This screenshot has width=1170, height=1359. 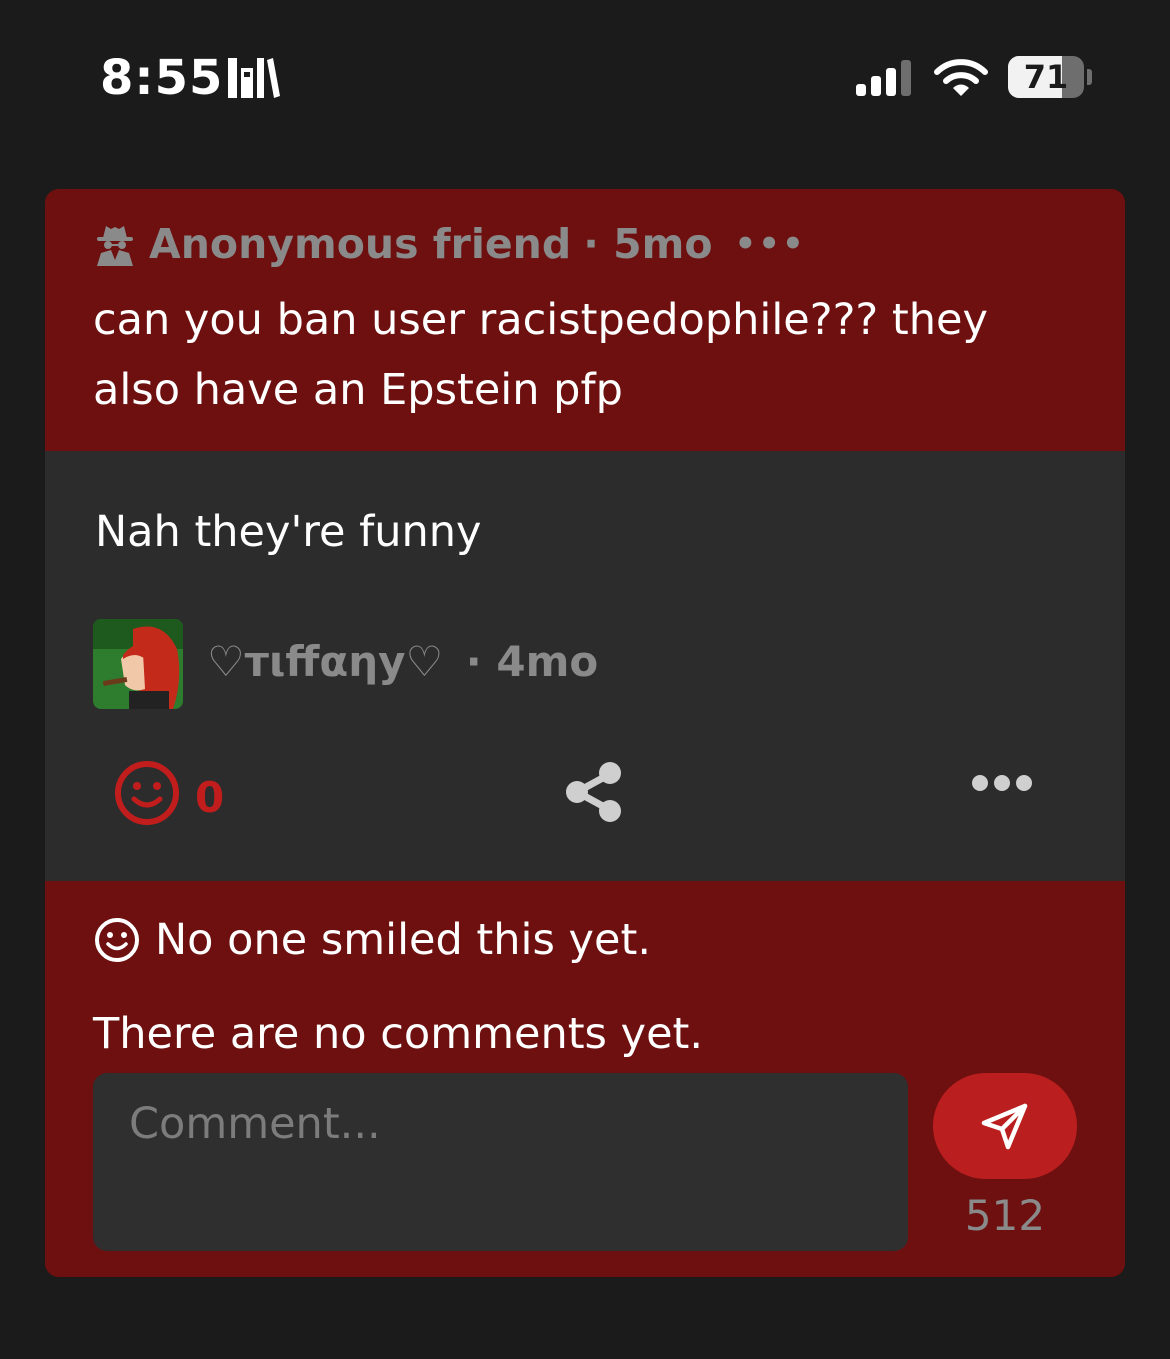 I want to click on smile-count: 0, so click(x=210, y=797).